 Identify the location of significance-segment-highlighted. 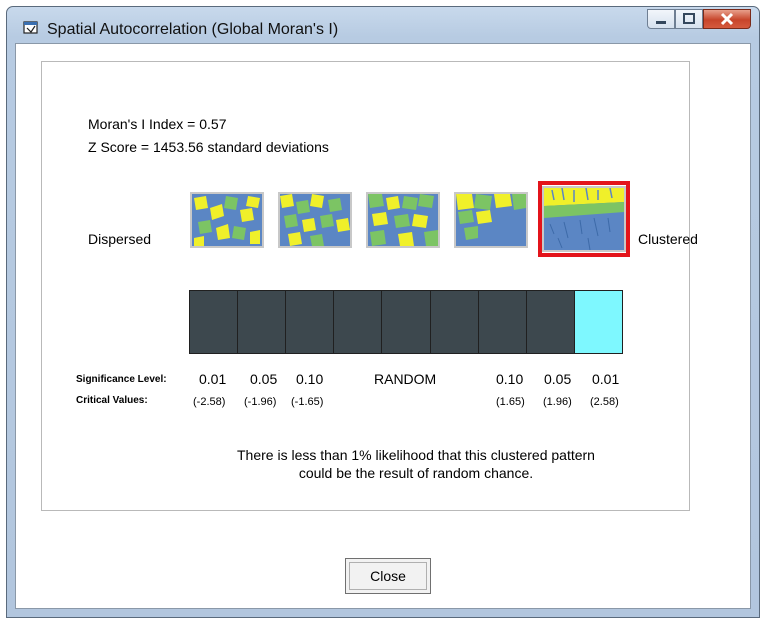
(598, 322).